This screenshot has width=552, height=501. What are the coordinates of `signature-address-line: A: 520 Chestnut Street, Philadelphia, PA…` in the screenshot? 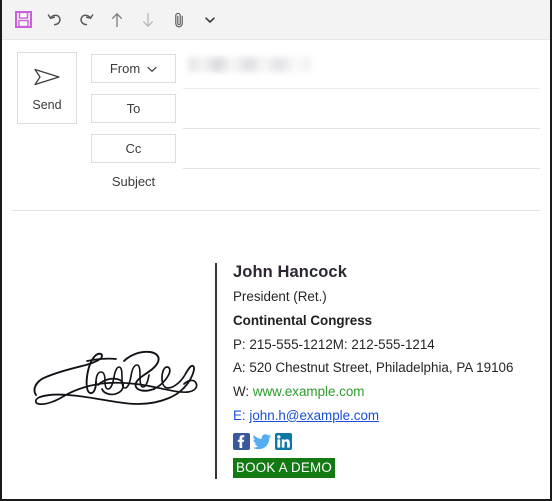 It's located at (373, 368).